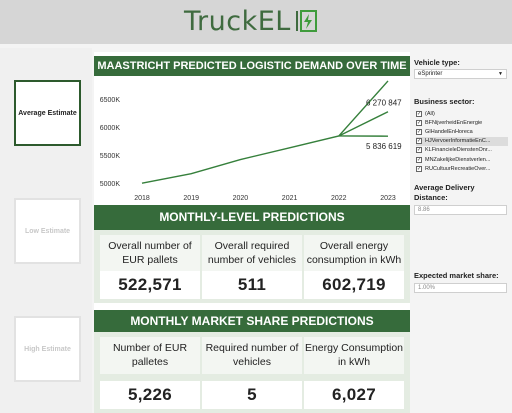 The height and width of the screenshot is (413, 512). Describe the element at coordinates (437, 62) in the screenshot. I see `vehicle-type-label: Vehicle type:` at that location.